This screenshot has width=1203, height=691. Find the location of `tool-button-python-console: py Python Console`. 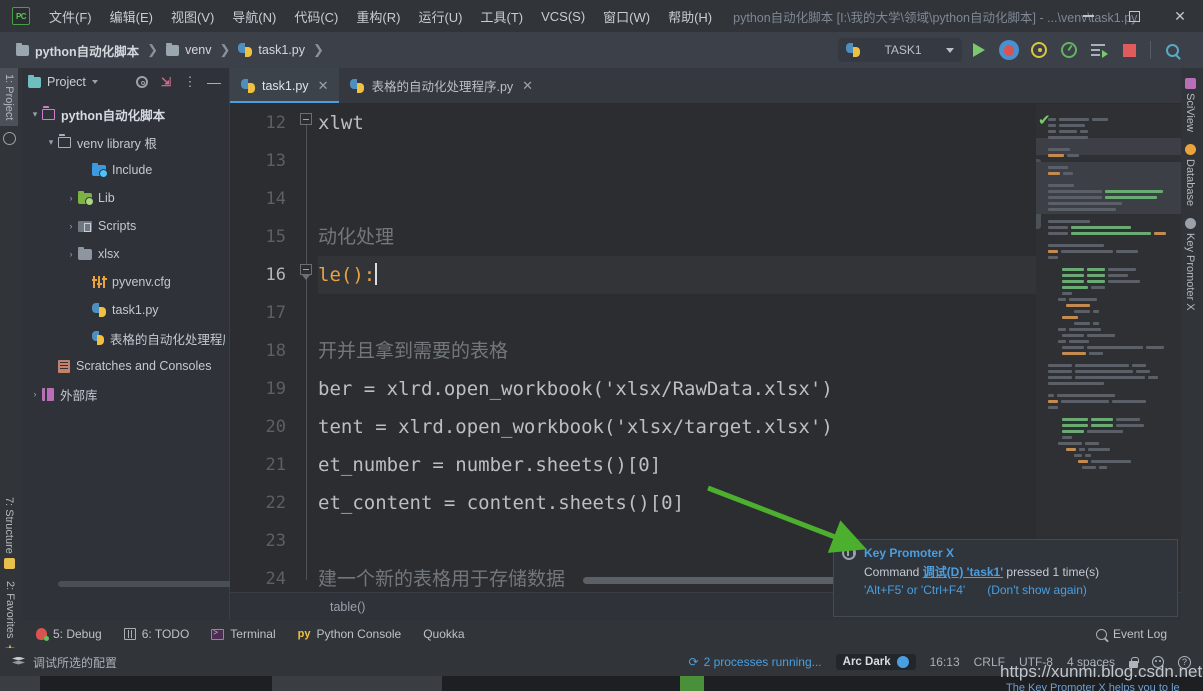

tool-button-python-console: py Python Console is located at coordinates (350, 634).